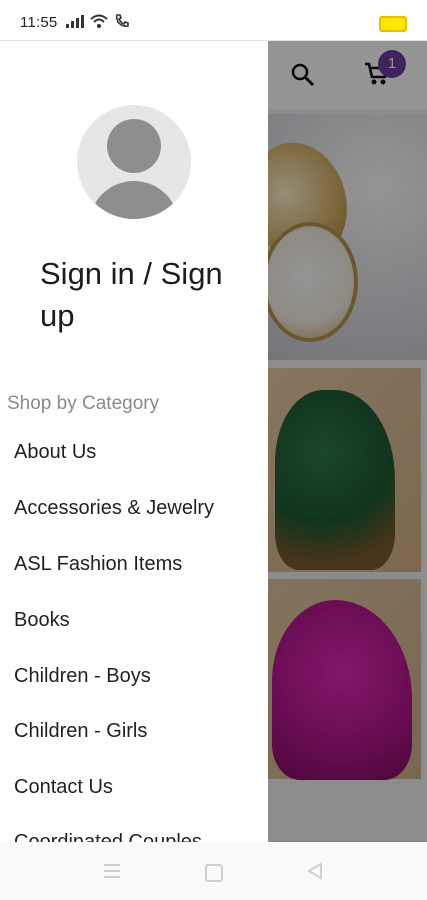  Describe the element at coordinates (98, 564) in the screenshot. I see `menu-item-asl-fashion-items: ASL Fashion Items` at that location.